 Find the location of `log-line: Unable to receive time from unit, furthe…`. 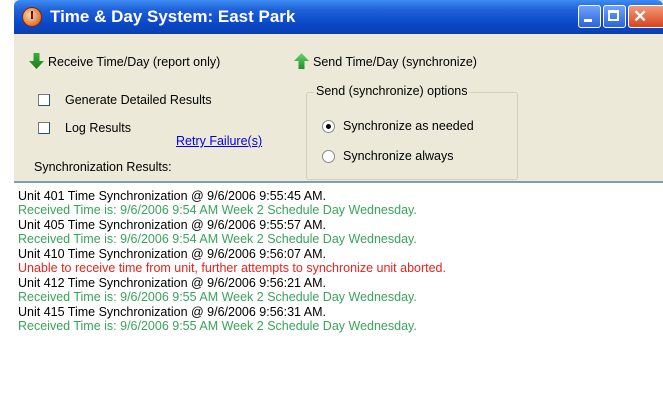

log-line: Unable to receive time from unit, furthe… is located at coordinates (232, 268).